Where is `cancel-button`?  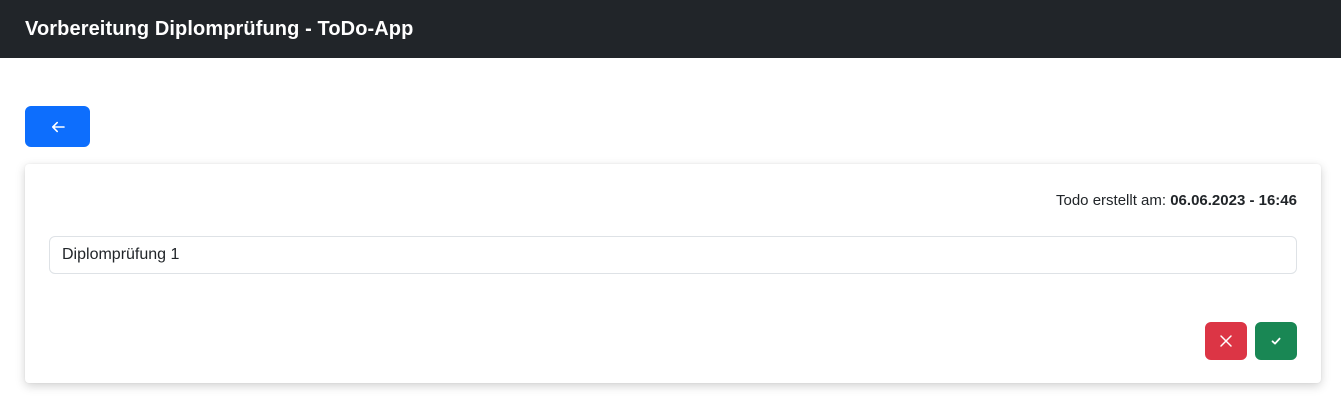 cancel-button is located at coordinates (1226, 341).